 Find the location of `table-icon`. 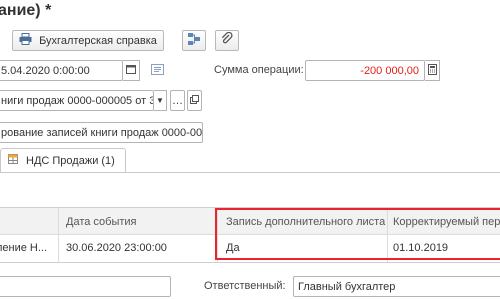

table-icon is located at coordinates (13, 160).